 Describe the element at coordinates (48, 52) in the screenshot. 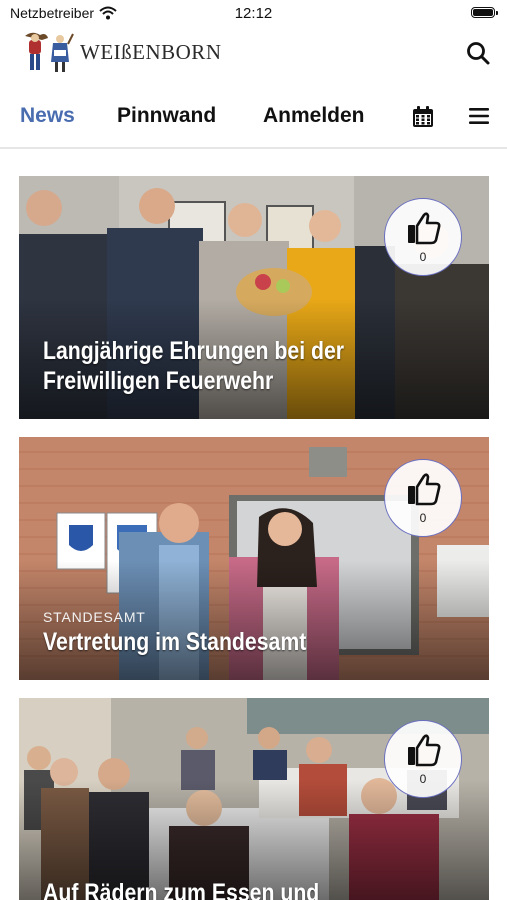

I see `coat-of-arms-icon` at that location.